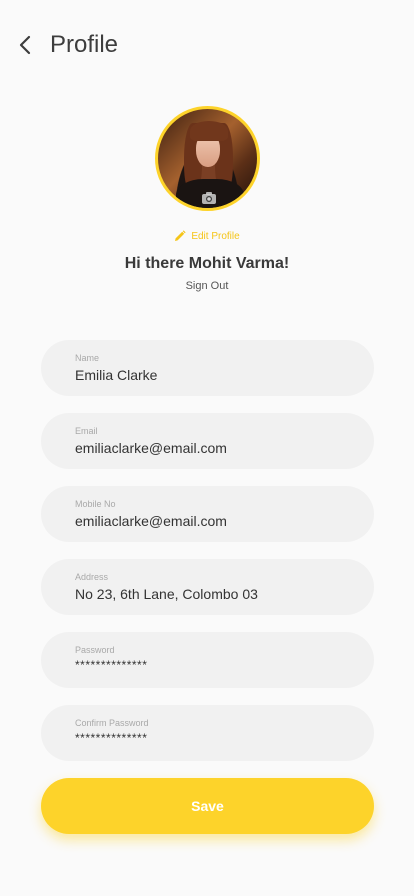 The width and height of the screenshot is (414, 896). I want to click on edit-profile-label: Edit Profile, so click(215, 236).